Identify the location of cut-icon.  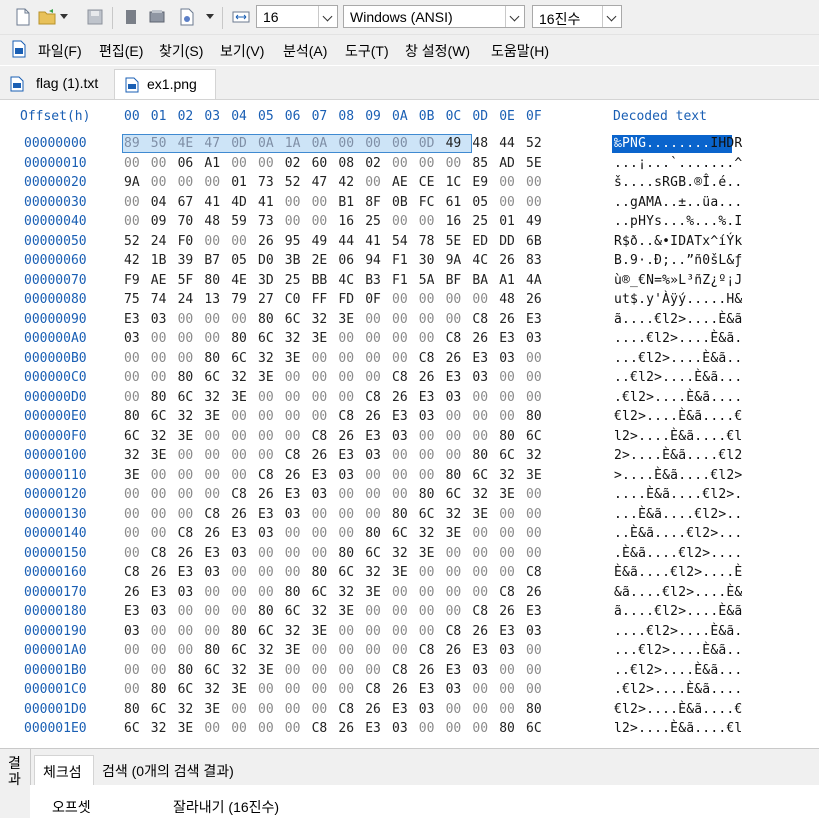
(131, 17).